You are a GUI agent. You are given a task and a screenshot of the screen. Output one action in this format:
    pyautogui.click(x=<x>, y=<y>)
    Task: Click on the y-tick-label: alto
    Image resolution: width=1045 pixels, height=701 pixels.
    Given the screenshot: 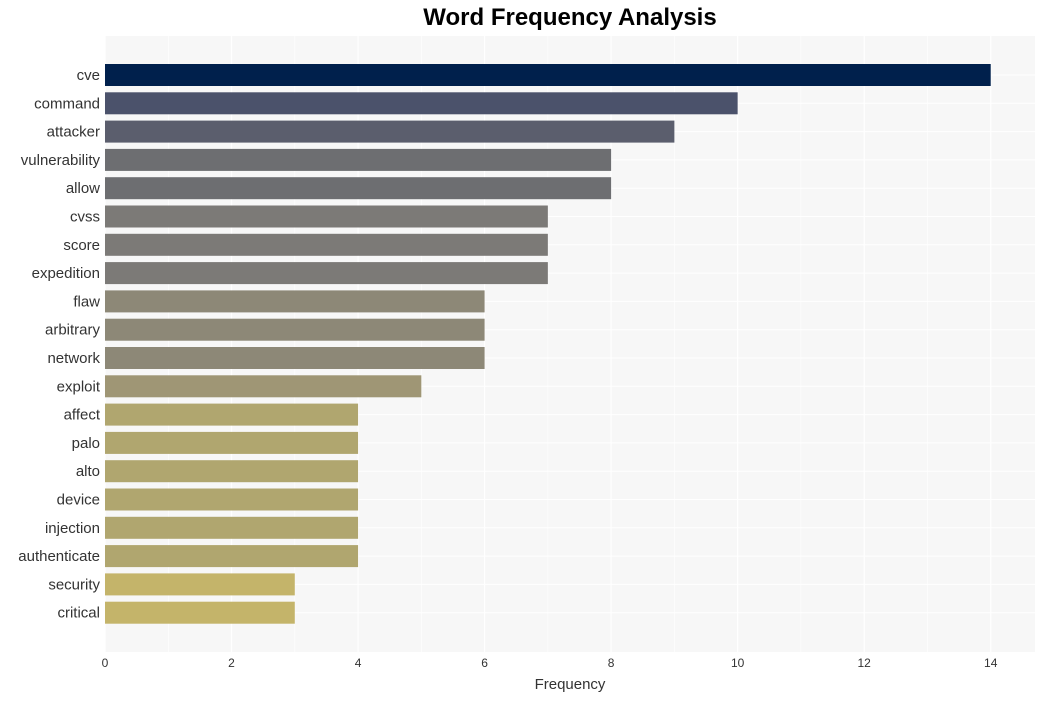 What is the action you would take?
    pyautogui.click(x=88, y=471)
    